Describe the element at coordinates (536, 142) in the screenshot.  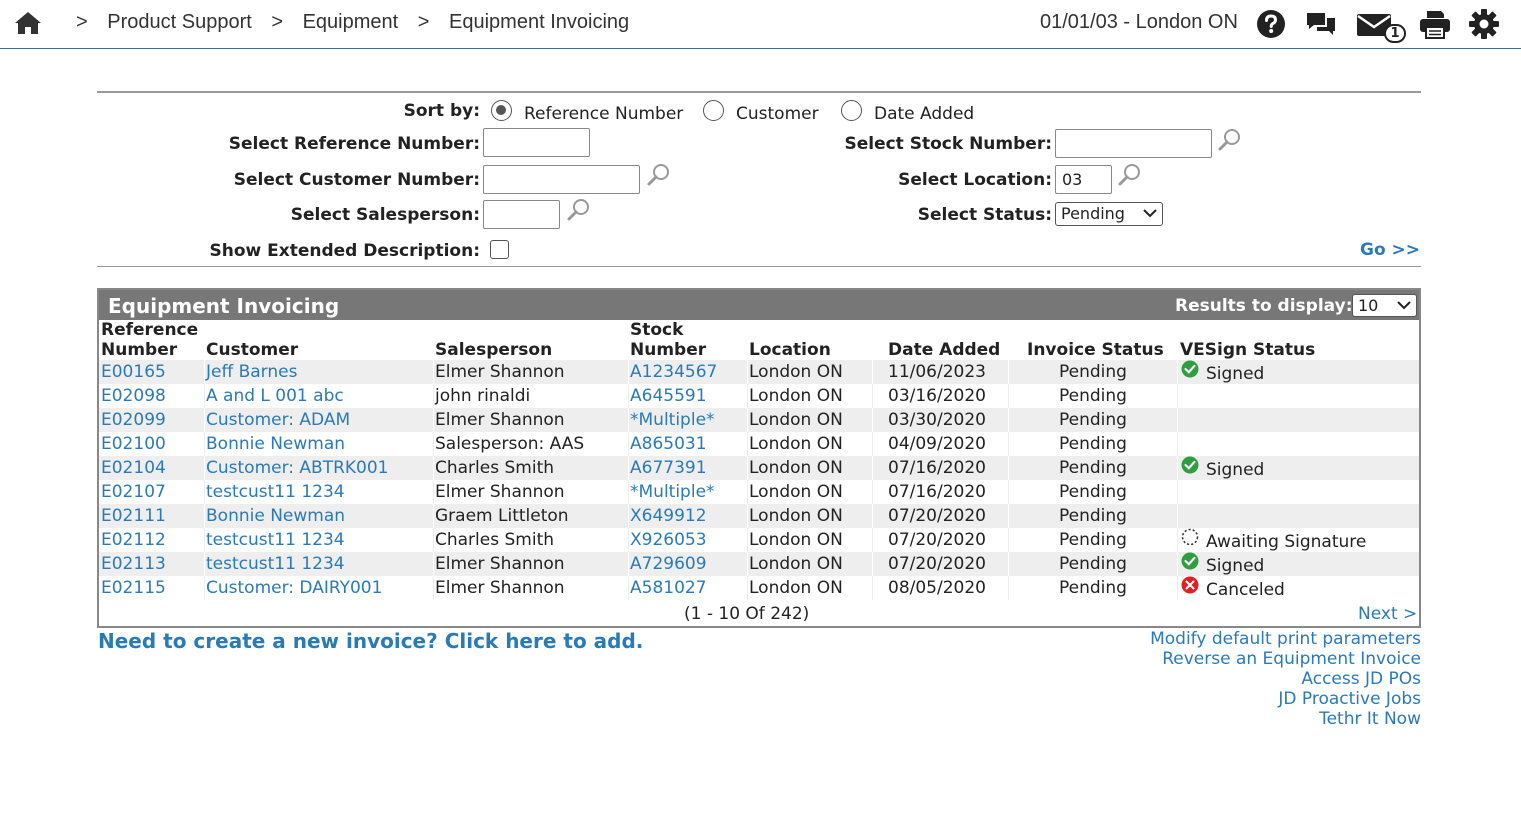
I see `reference-number-input` at that location.